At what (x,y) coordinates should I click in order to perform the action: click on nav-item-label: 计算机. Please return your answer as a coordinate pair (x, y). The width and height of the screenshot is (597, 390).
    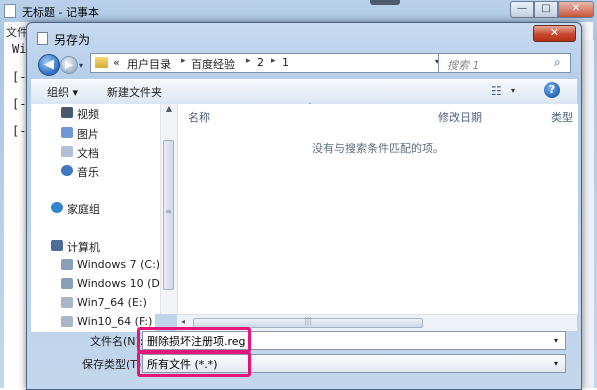
    Looking at the image, I should click on (83, 247).